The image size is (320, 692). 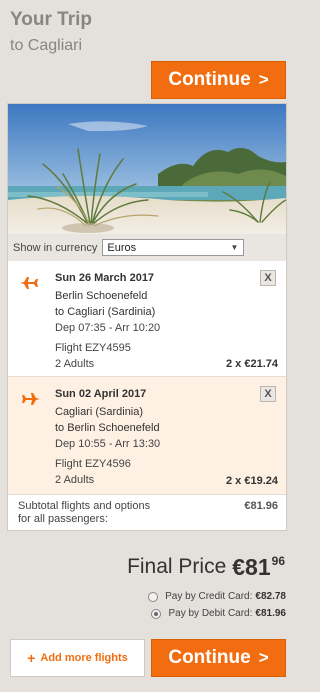 What do you see at coordinates (105, 312) in the screenshot?
I see `flight-destination: to Cagliari (Sardinia)` at bounding box center [105, 312].